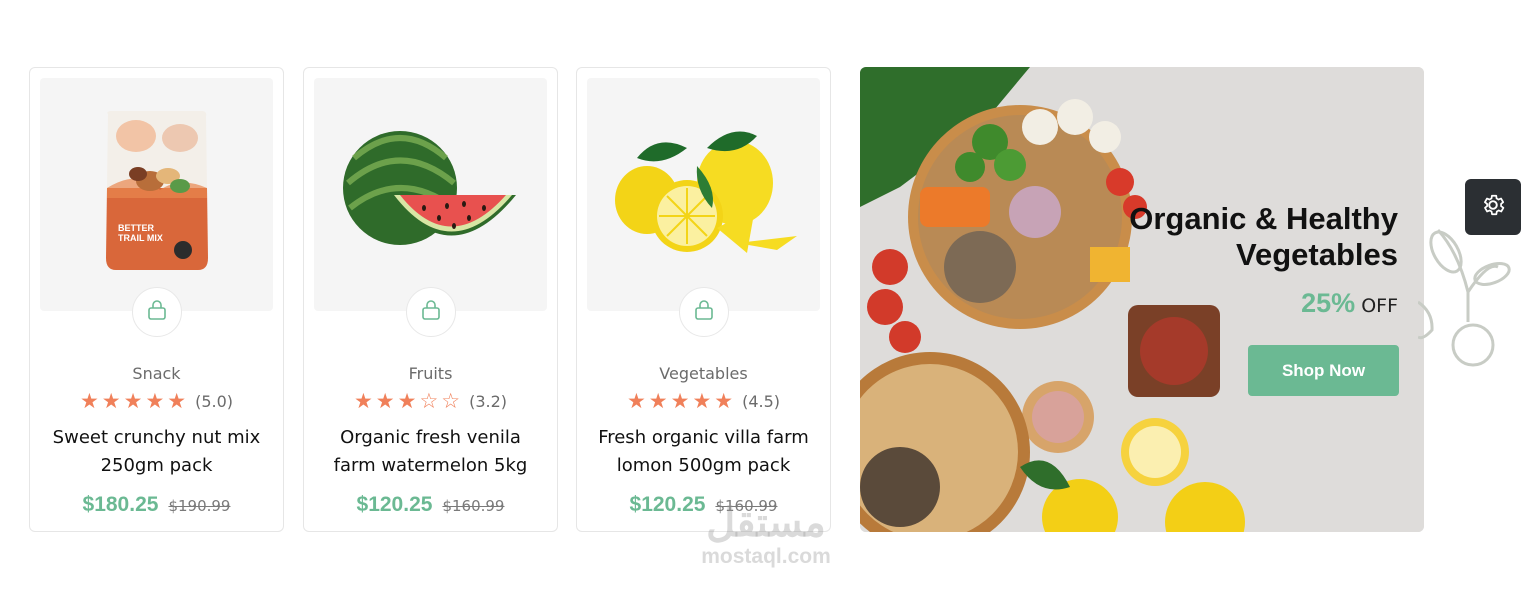  Describe the element at coordinates (1323, 370) in the screenshot. I see `shop-now-button: Shop Now` at that location.